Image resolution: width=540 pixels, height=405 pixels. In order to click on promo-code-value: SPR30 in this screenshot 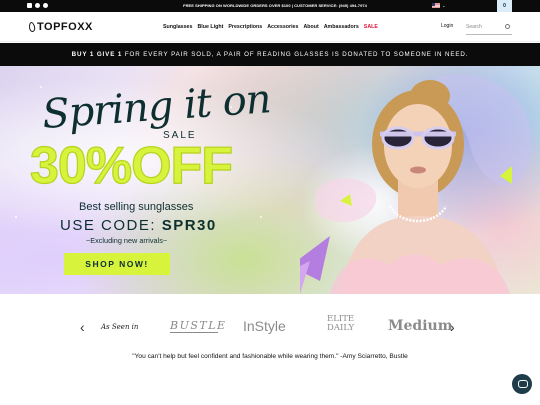, I will do `click(189, 225)`.